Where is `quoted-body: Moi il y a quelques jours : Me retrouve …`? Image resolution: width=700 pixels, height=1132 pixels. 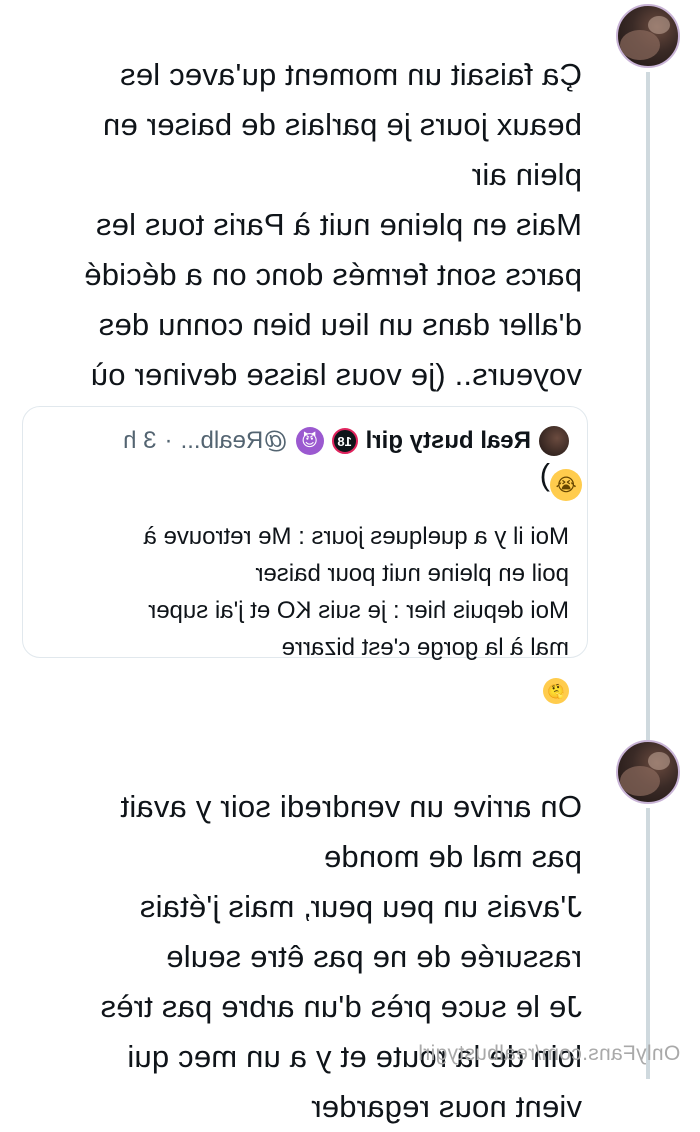
quoted-body: Moi il y a quelques jours : Me retrouve … is located at coordinates (356, 592).